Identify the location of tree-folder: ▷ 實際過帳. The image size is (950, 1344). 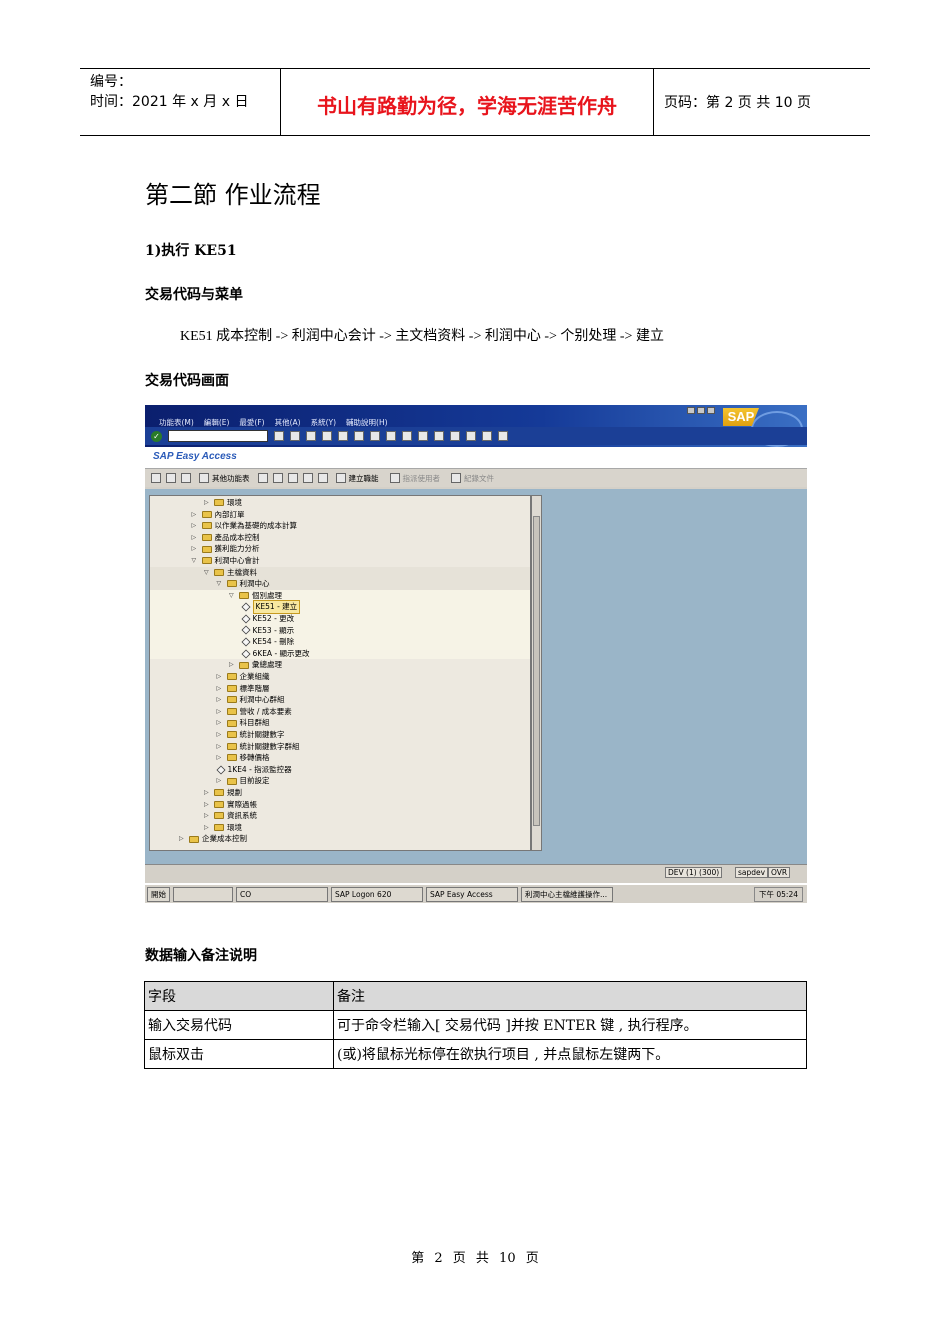
(230, 805).